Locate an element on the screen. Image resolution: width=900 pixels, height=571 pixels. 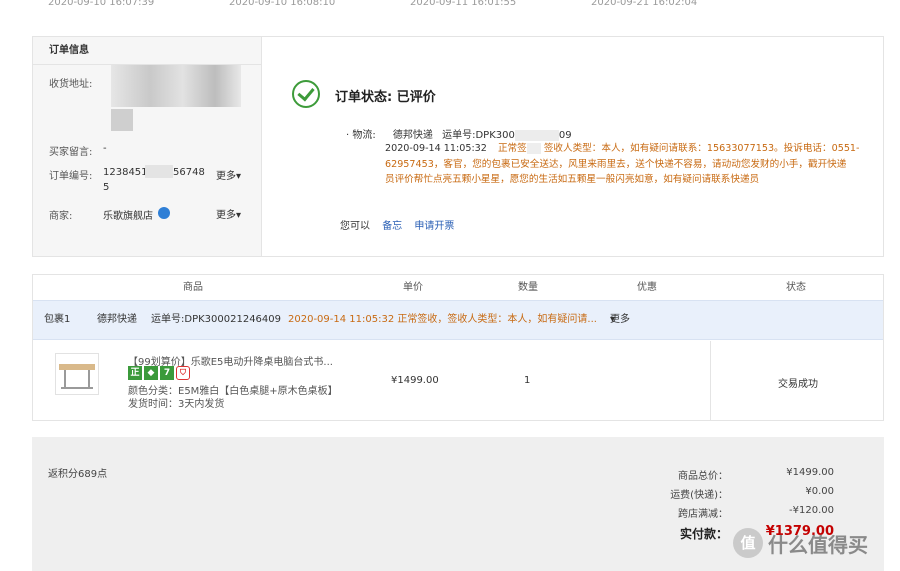
order-info-heading: 订单信息 is located at coordinates (147, 51).